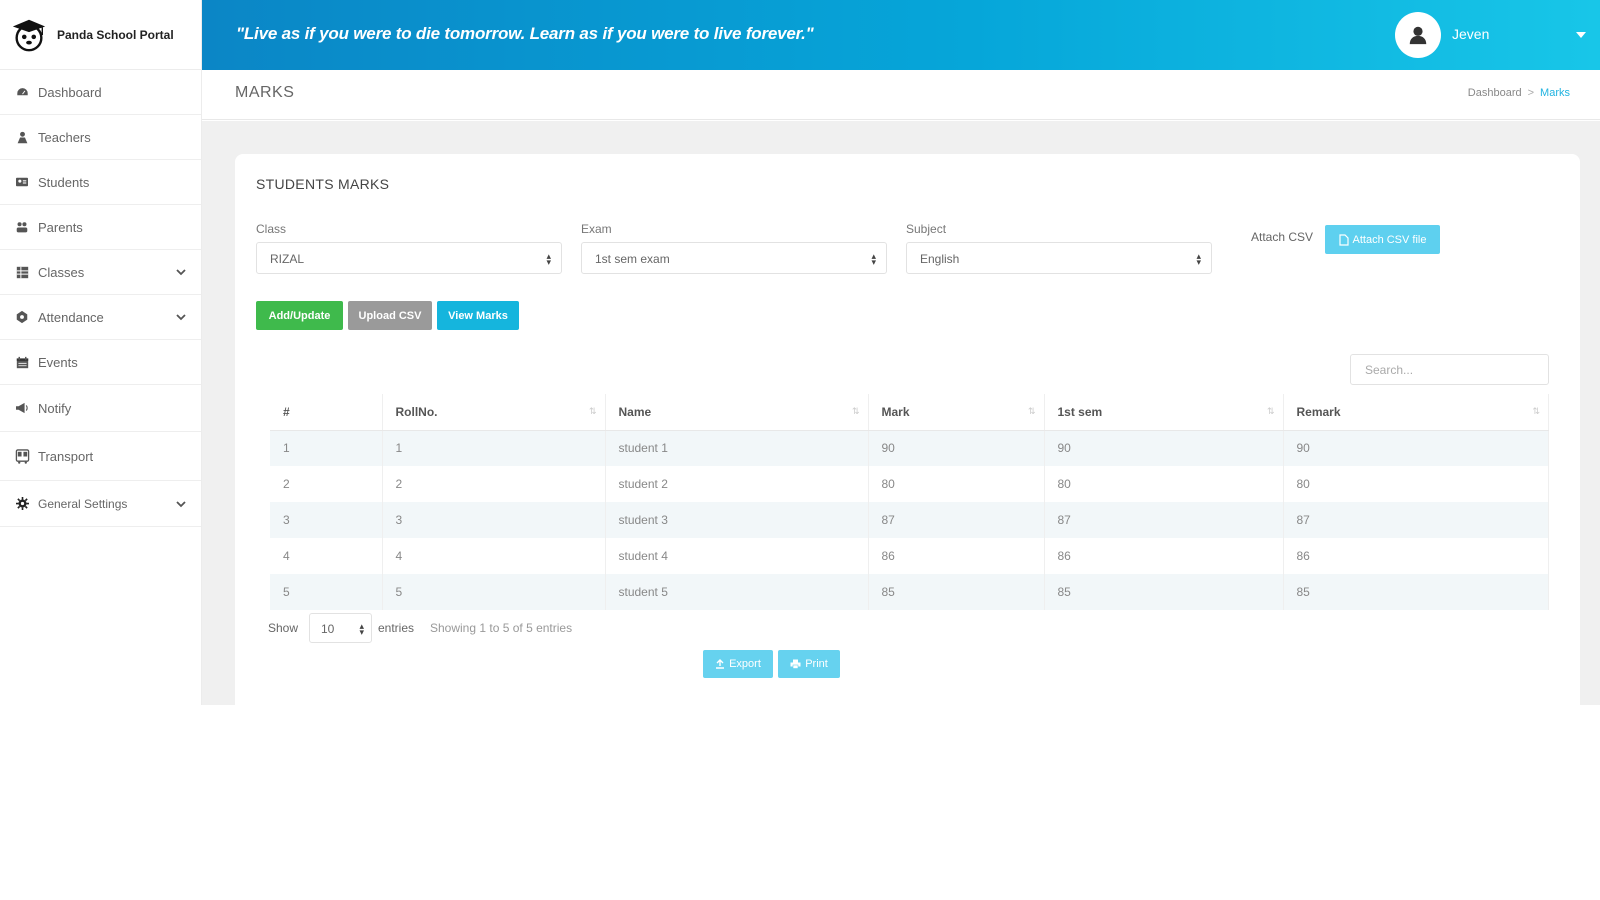 This screenshot has width=1600, height=900. What do you see at coordinates (100, 92) in the screenshot?
I see `sidebar-item-dashboard: Dashboard` at bounding box center [100, 92].